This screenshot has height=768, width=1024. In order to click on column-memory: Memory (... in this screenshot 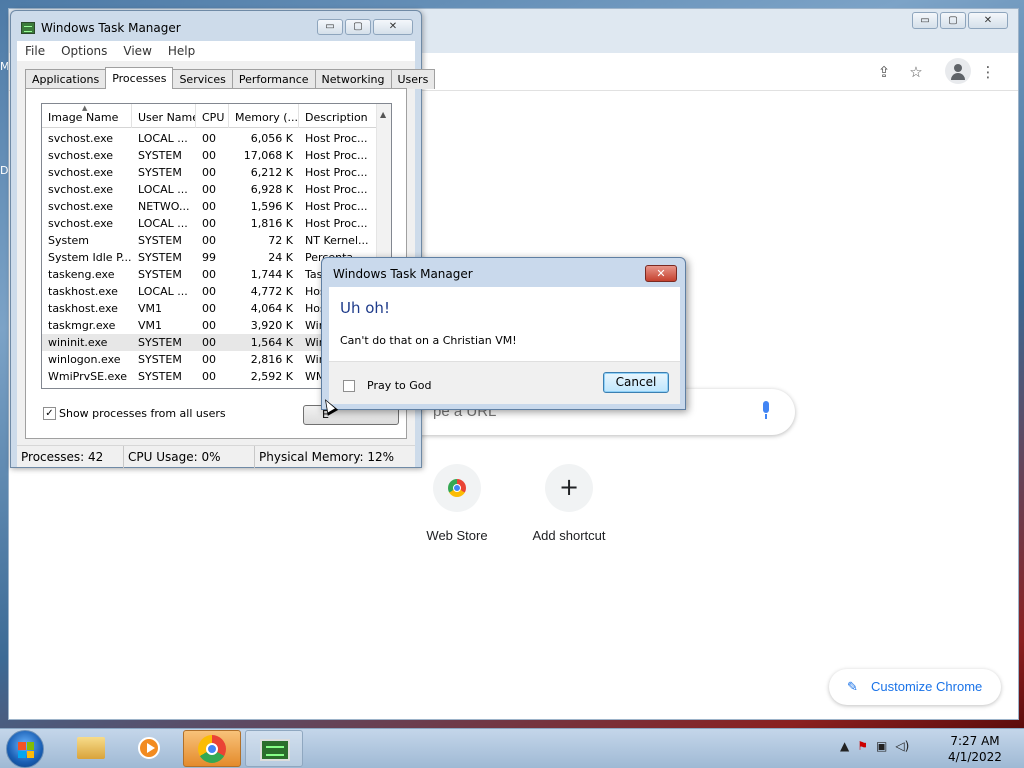, I will do `click(264, 116)`.